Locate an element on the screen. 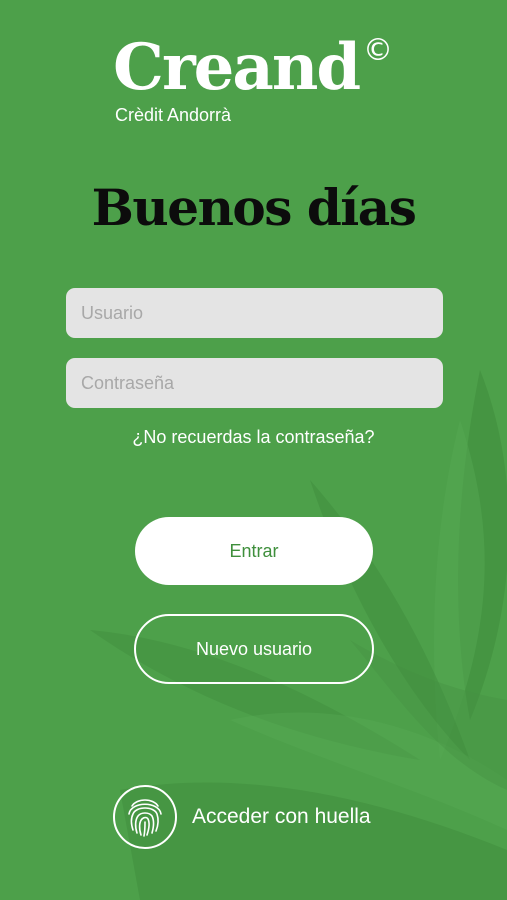  fingerprint-login-button: Acceder con huella is located at coordinates (241, 817).